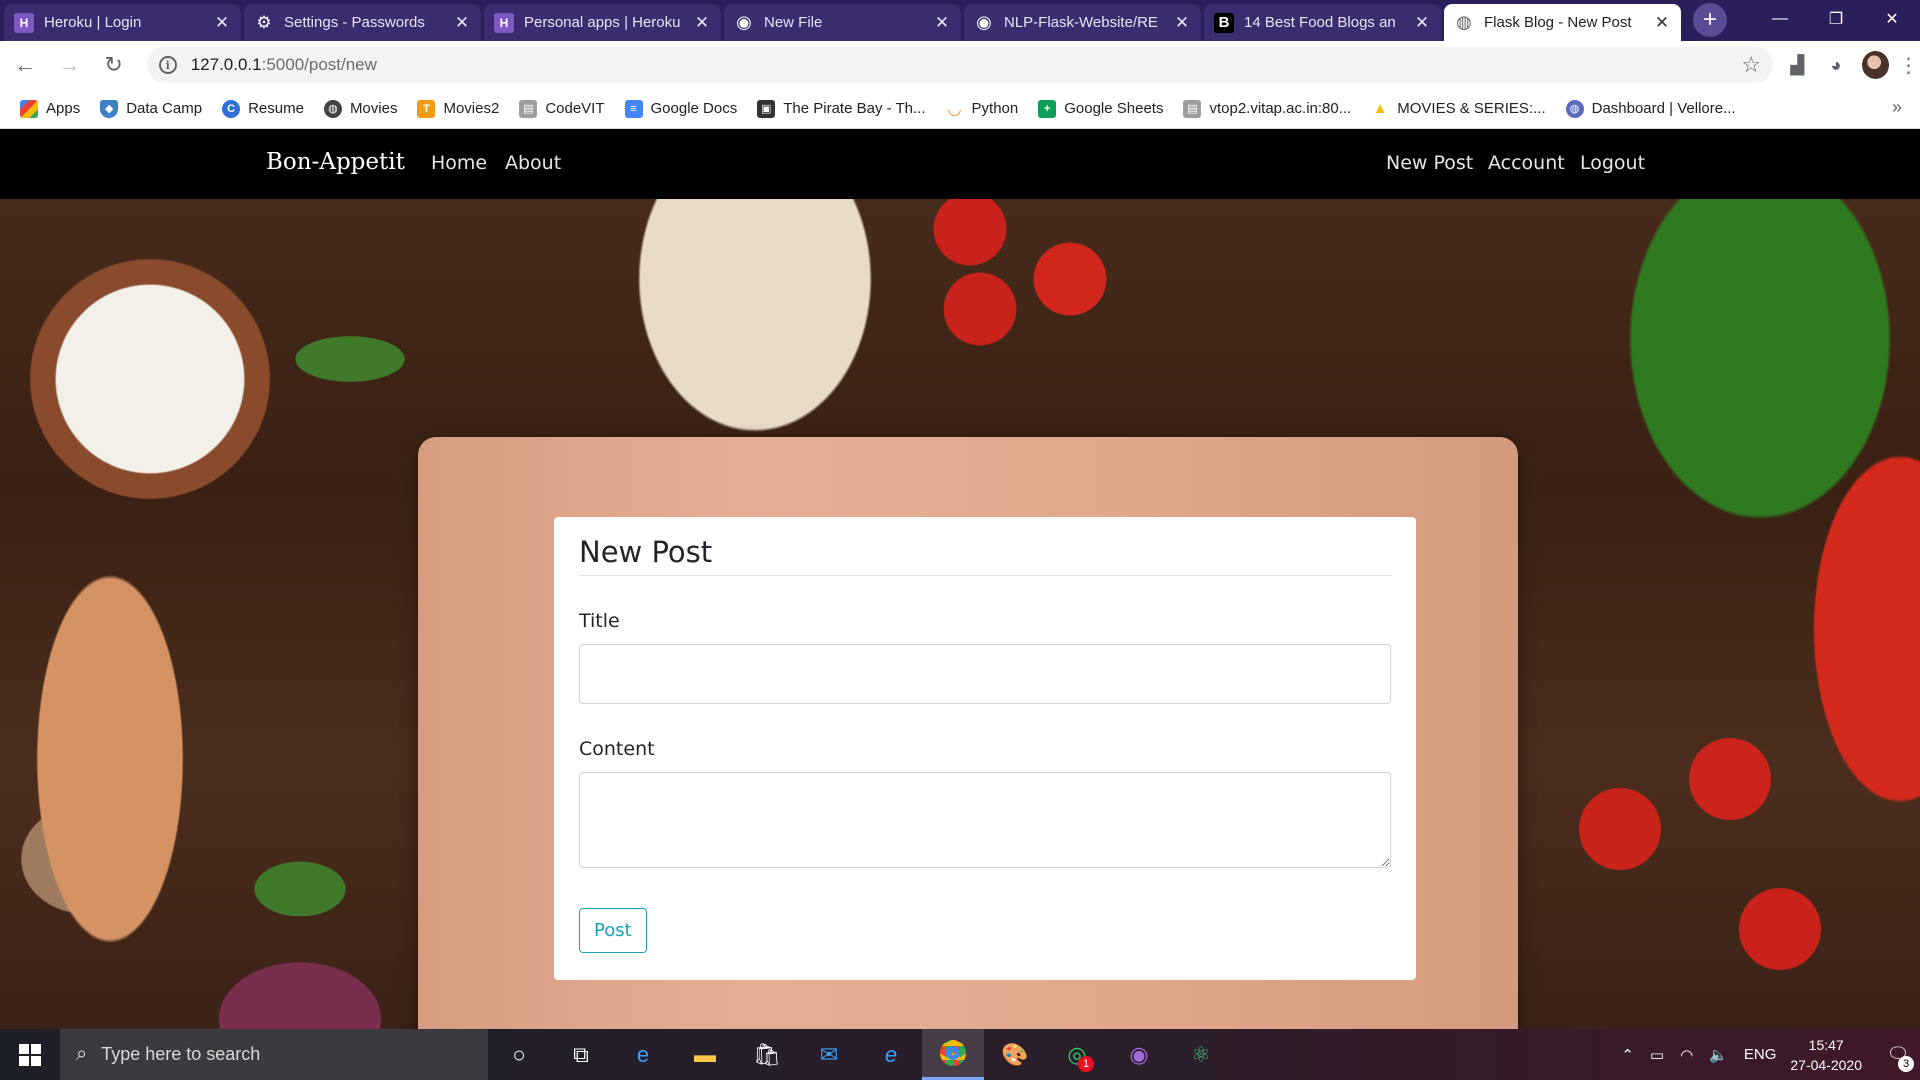 This screenshot has height=1080, width=1920. Describe the element at coordinates (1224, 22) in the screenshot. I see `b-icon: B` at that location.